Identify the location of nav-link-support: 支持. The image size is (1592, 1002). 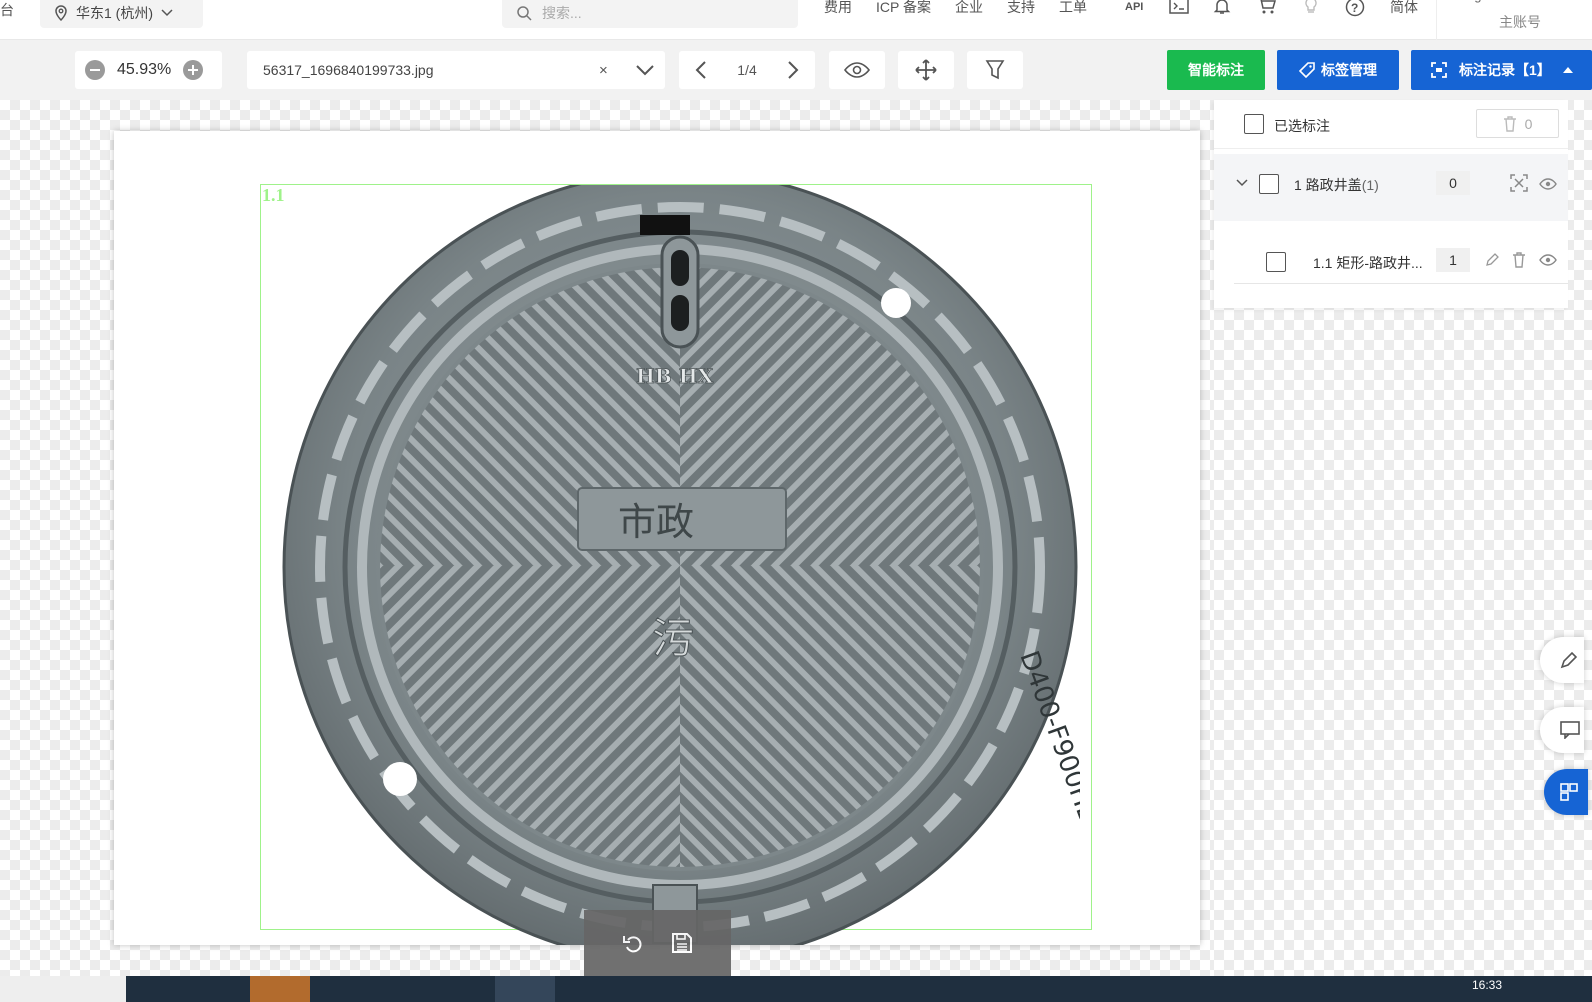
(1021, 8).